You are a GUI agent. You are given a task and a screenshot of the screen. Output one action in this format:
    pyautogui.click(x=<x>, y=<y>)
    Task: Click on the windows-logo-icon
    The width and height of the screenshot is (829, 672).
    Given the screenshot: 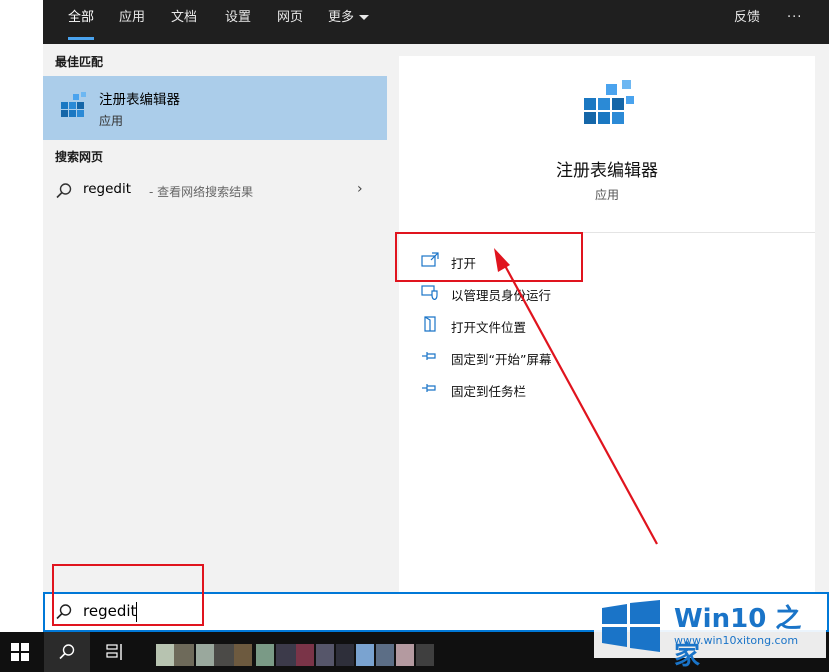 What is the action you would take?
    pyautogui.click(x=631, y=626)
    